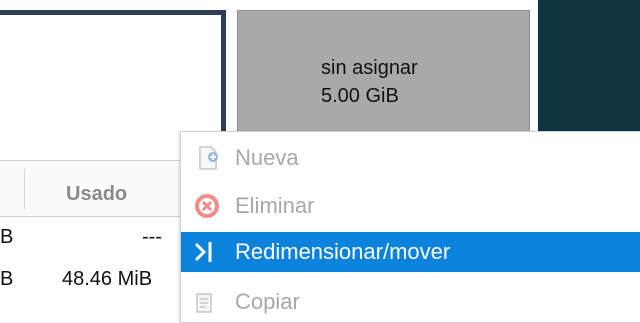  I want to click on row1-size-suffix: B, so click(7, 237).